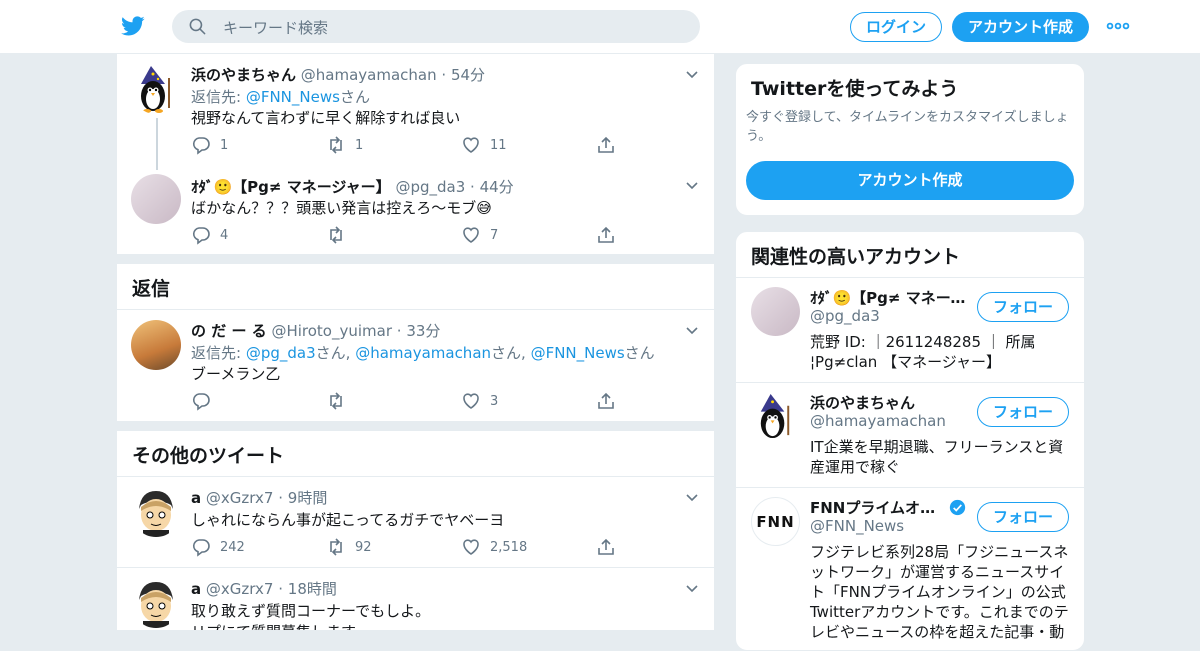 The height and width of the screenshot is (651, 1200). I want to click on account-handle: @FNN_News, so click(857, 526).